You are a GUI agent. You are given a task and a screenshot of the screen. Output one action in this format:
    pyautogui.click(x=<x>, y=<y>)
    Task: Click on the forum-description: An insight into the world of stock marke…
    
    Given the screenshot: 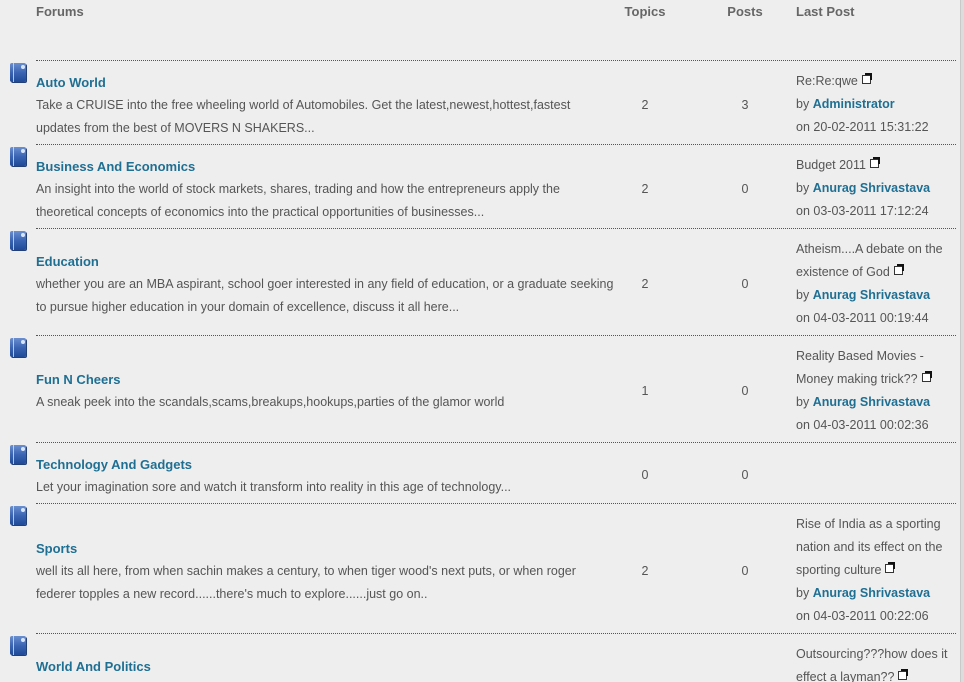 What is the action you would take?
    pyautogui.click(x=298, y=200)
    